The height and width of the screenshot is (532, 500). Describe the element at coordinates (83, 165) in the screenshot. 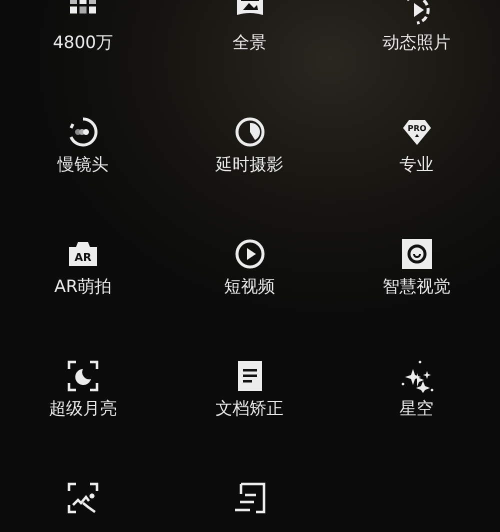

I see `mode-label: 慢镜头` at that location.